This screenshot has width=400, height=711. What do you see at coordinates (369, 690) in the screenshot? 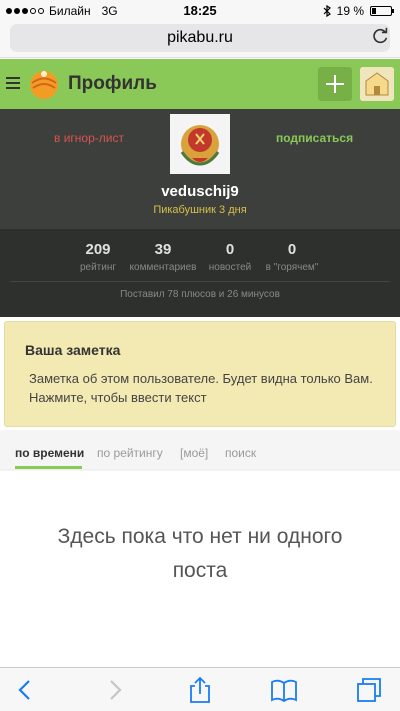
I see `tabs-icon` at bounding box center [369, 690].